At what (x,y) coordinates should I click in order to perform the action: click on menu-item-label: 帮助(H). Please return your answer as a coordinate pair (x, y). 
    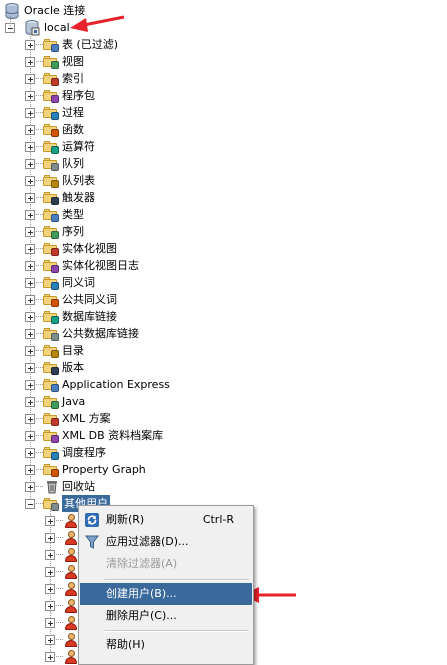
    Looking at the image, I should click on (125, 644).